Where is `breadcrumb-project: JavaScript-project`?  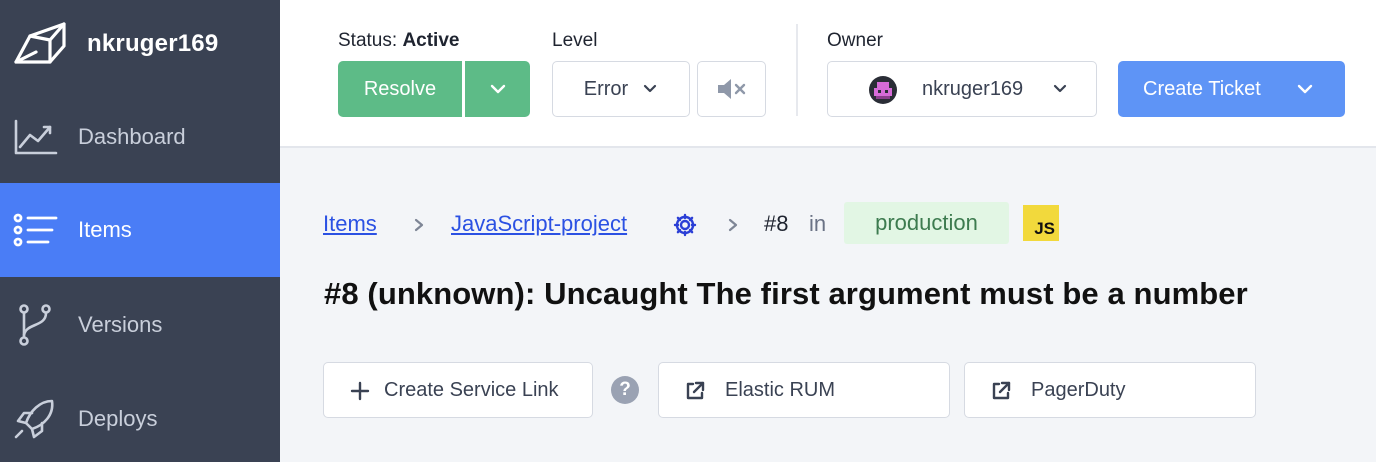 breadcrumb-project: JavaScript-project is located at coordinates (539, 224).